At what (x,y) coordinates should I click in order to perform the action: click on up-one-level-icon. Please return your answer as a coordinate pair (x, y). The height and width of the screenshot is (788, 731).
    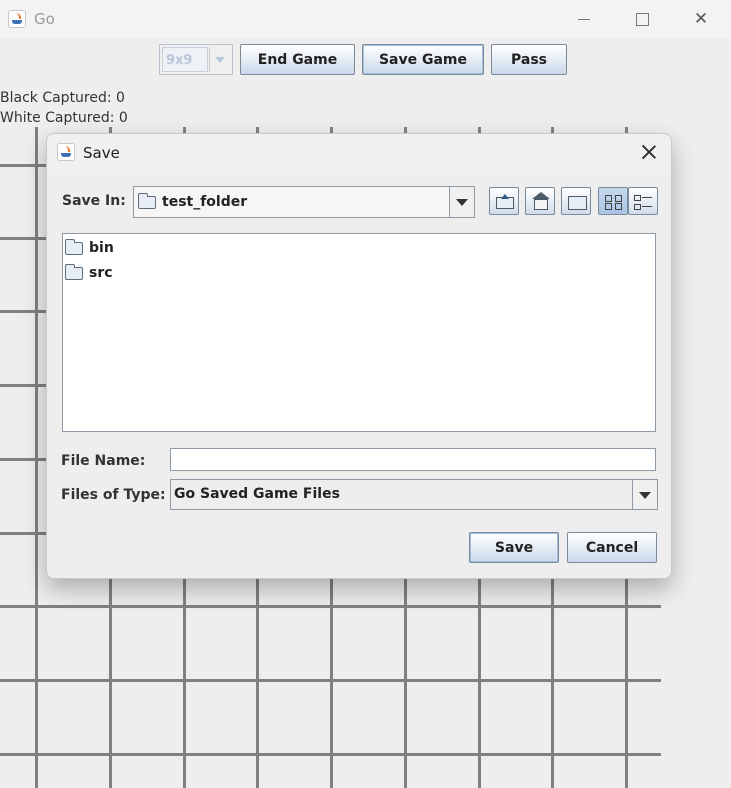
    Looking at the image, I should click on (504, 201).